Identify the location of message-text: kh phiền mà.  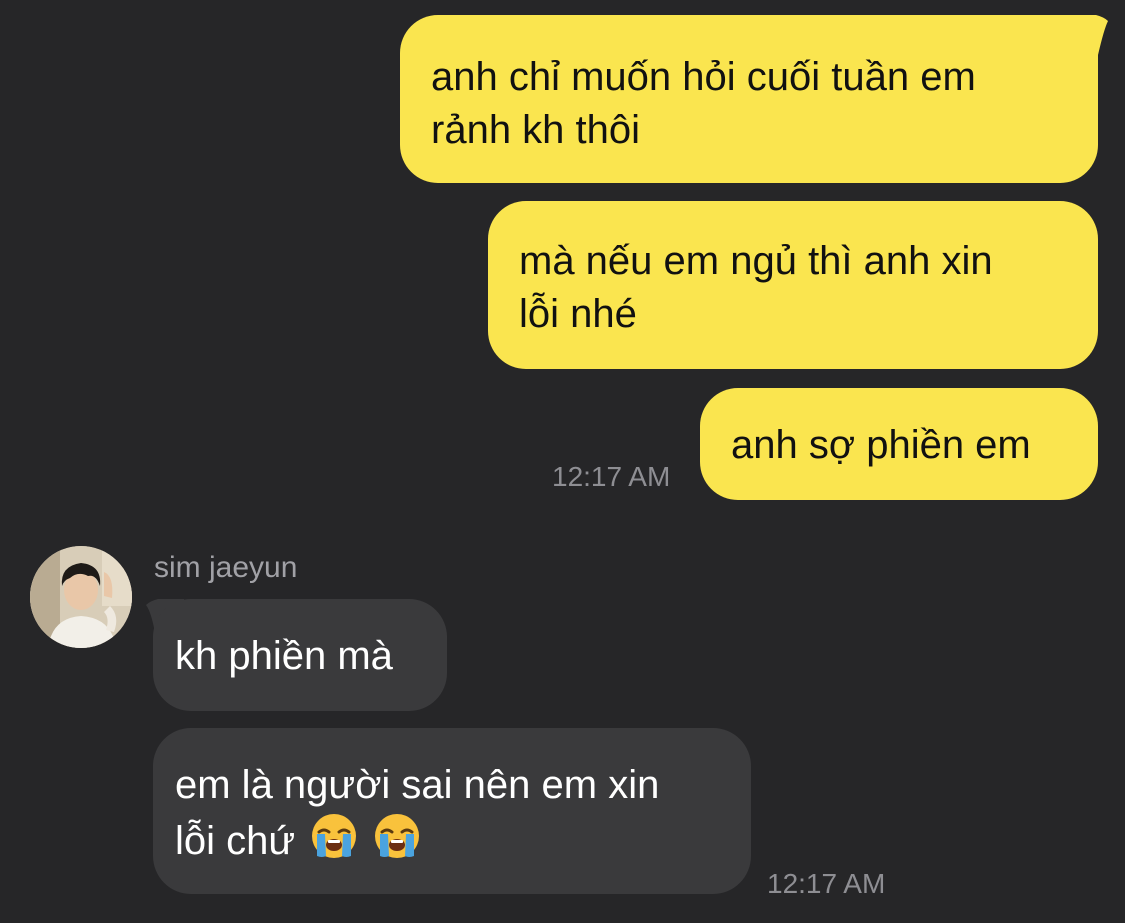
(284, 656).